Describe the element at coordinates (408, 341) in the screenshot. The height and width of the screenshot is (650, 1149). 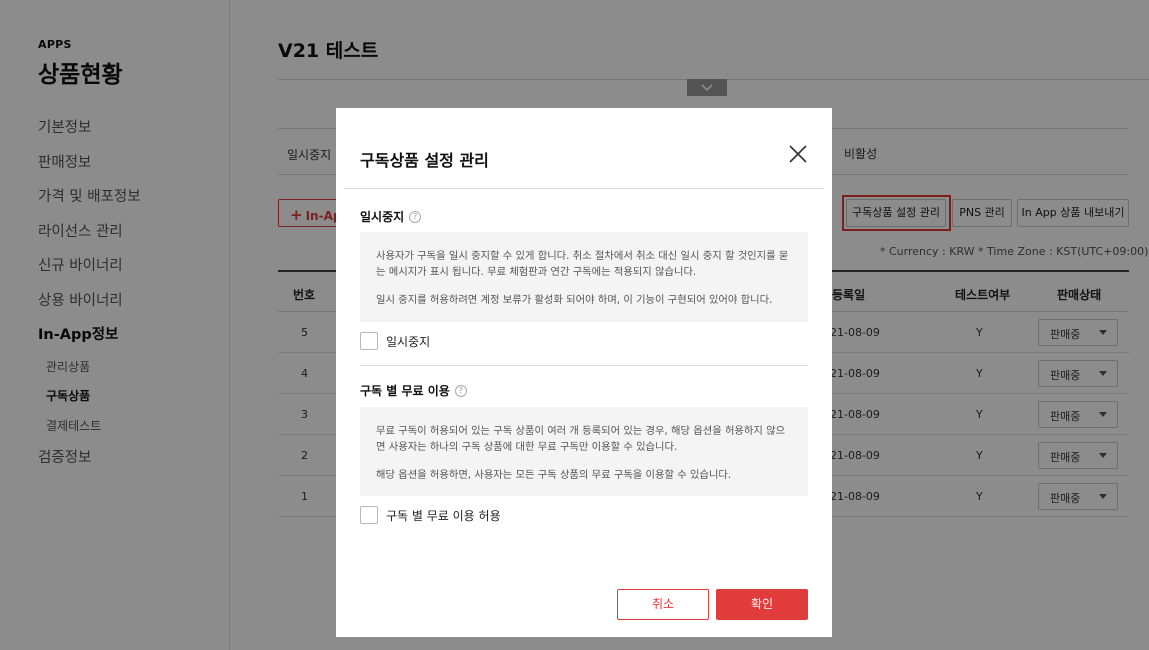
I see `pause-checkbox-label: 일시중지` at that location.